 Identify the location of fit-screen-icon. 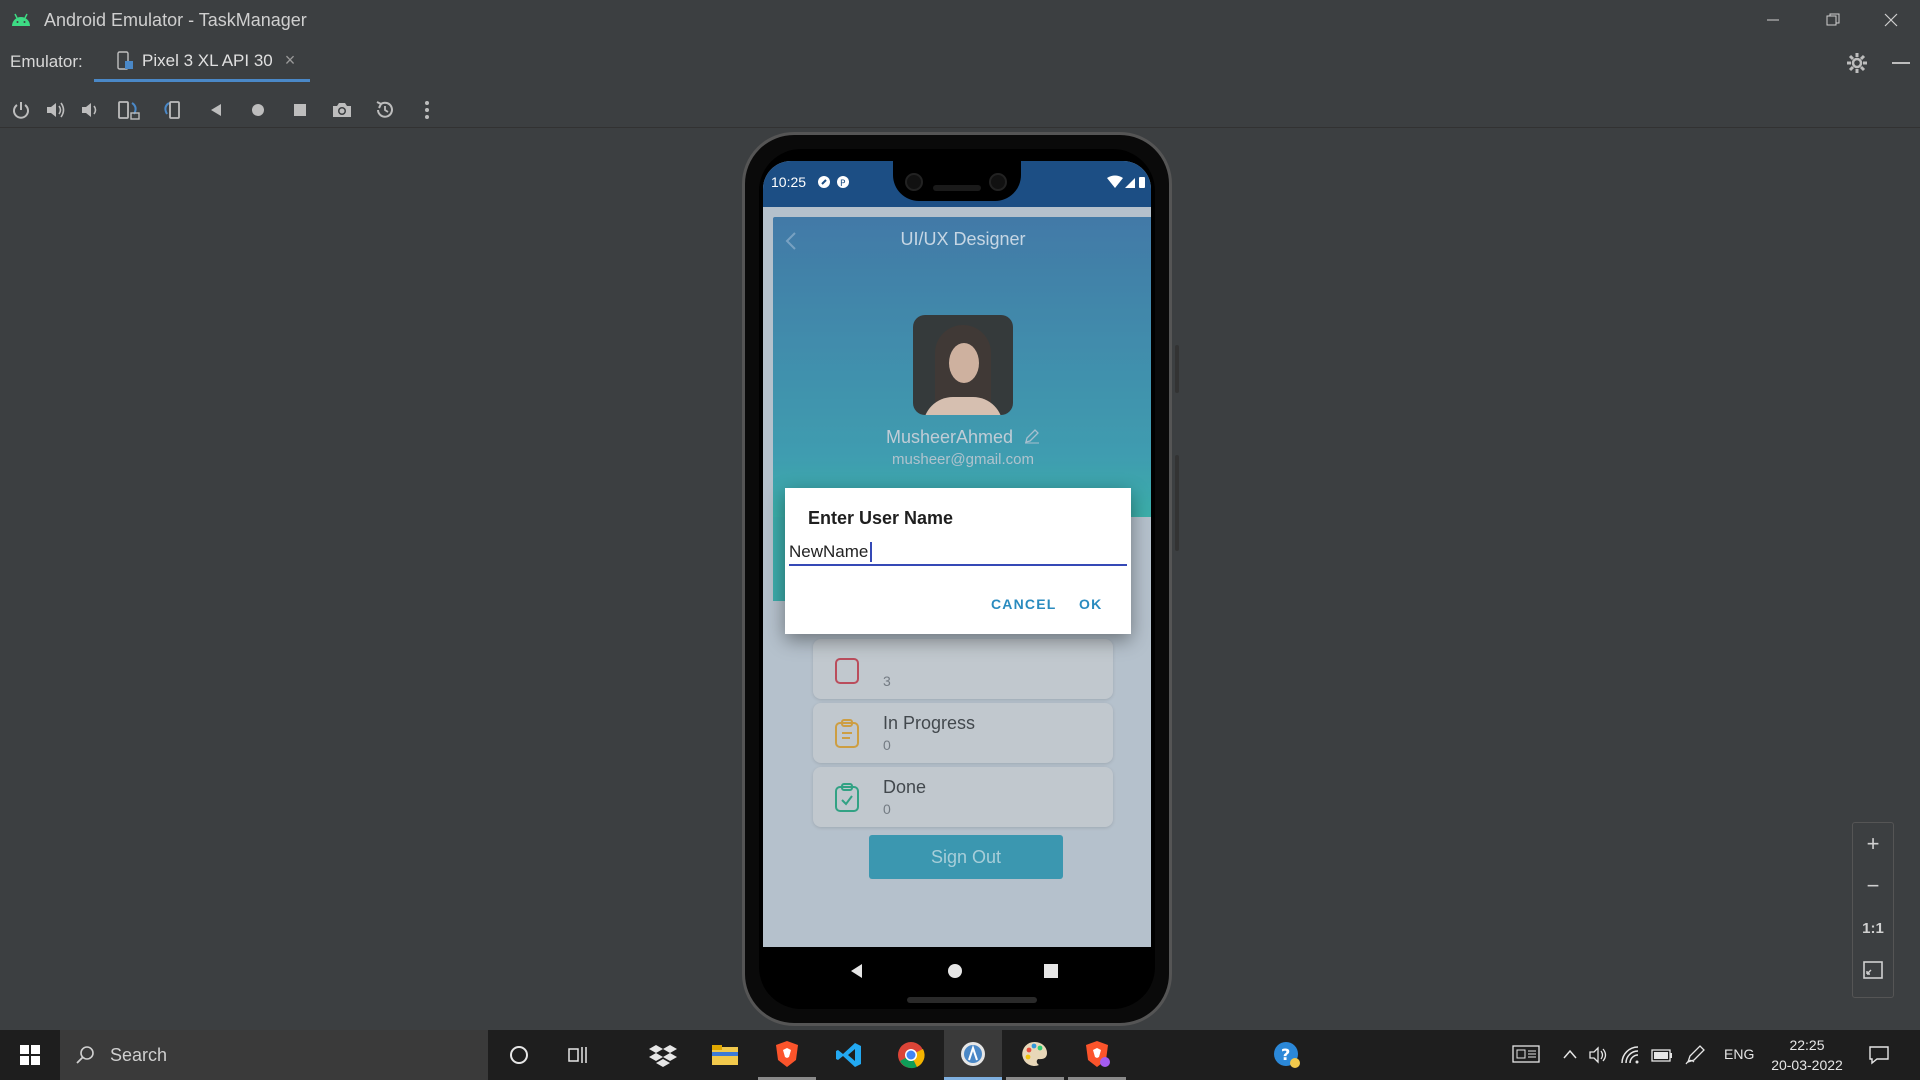
(1873, 970).